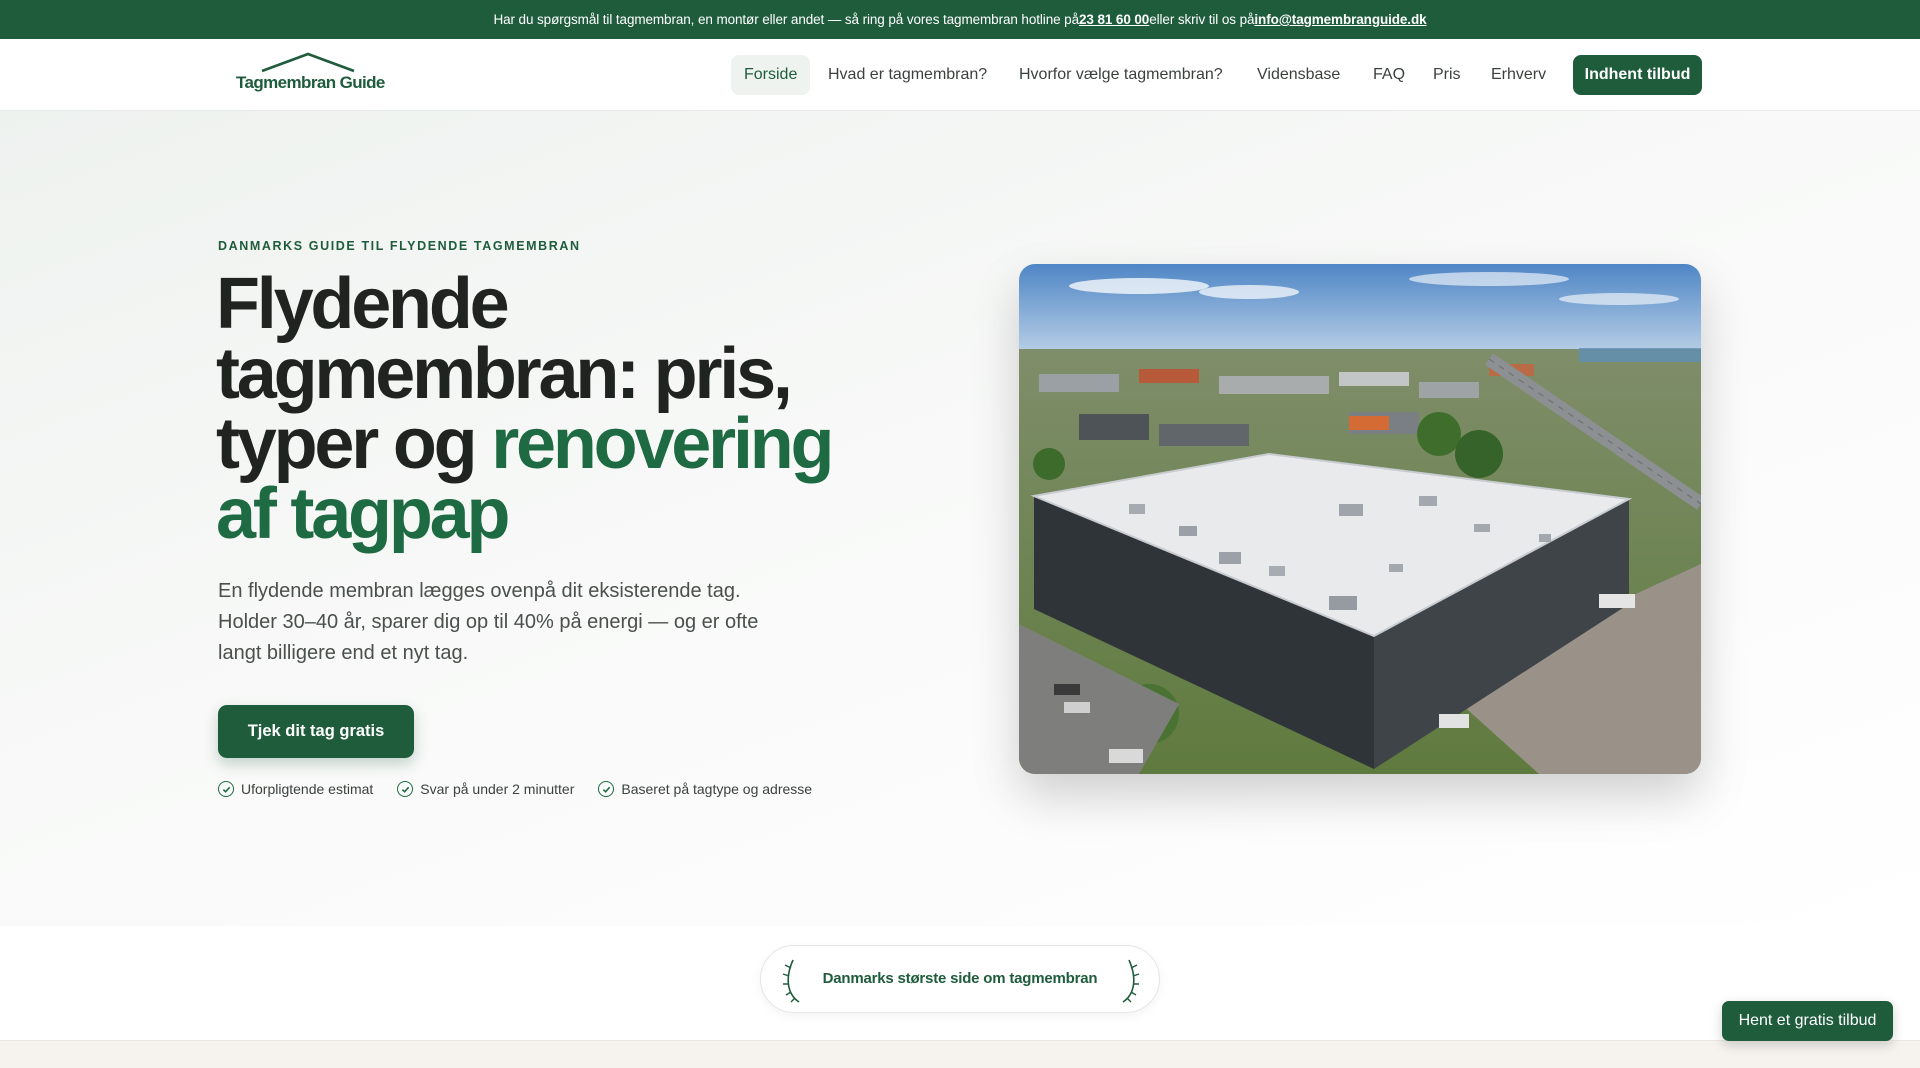  I want to click on announcement-text-middle: eller skriv til os på, so click(1202, 19).